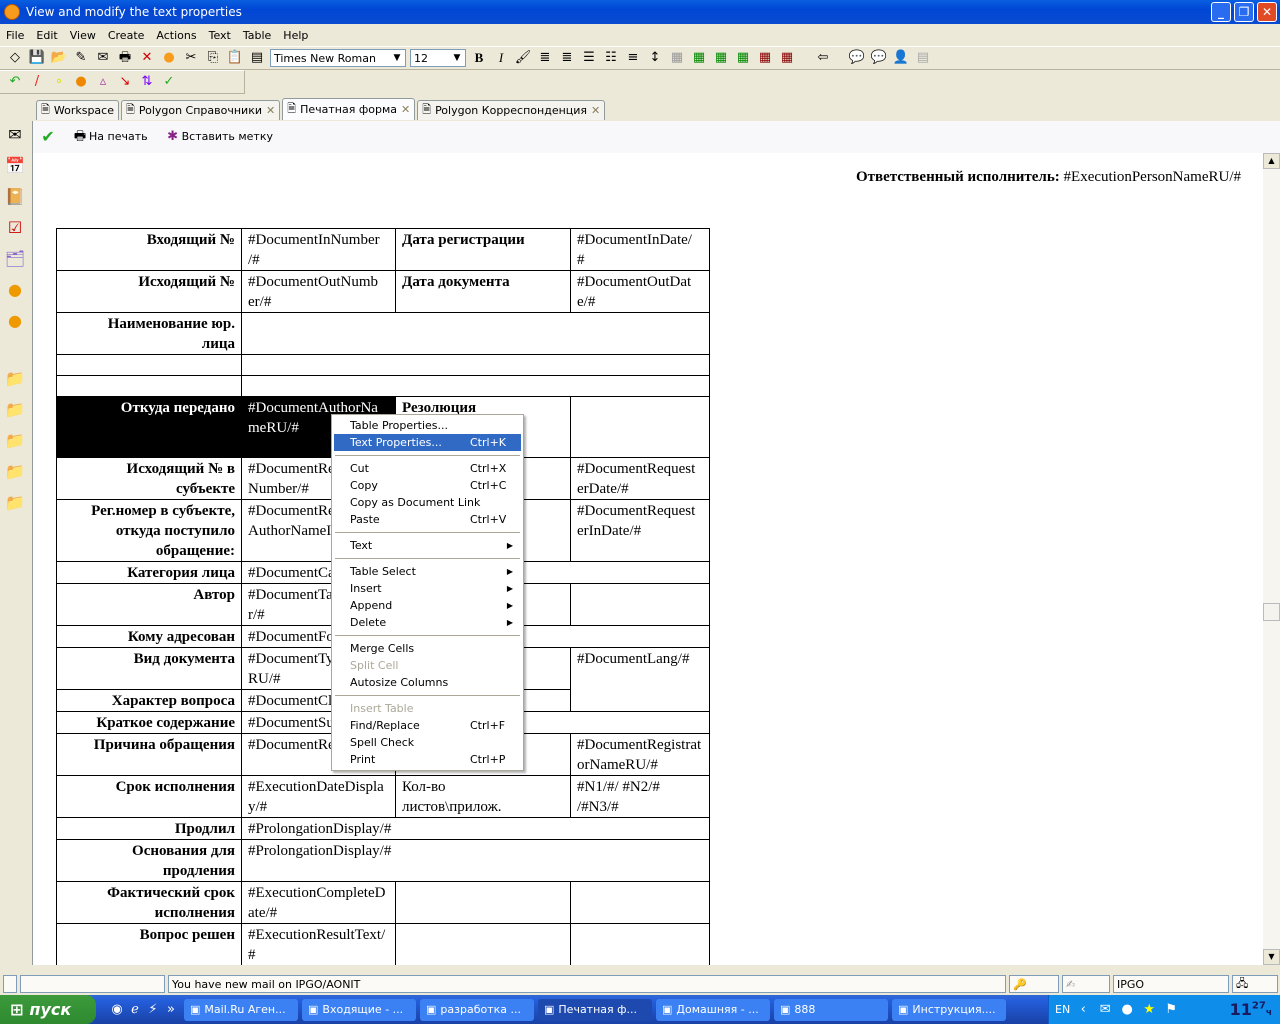 The image size is (1280, 1024). I want to click on start-button: ⊞ пуск, so click(48, 1009).